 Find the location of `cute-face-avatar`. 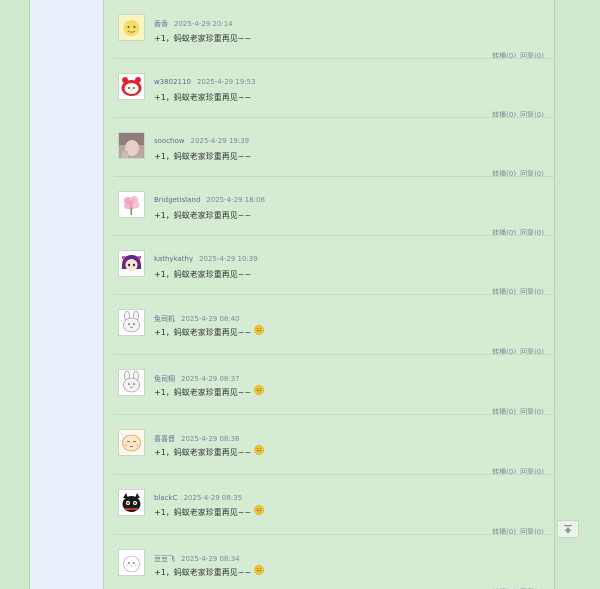

cute-face-avatar is located at coordinates (131, 442).